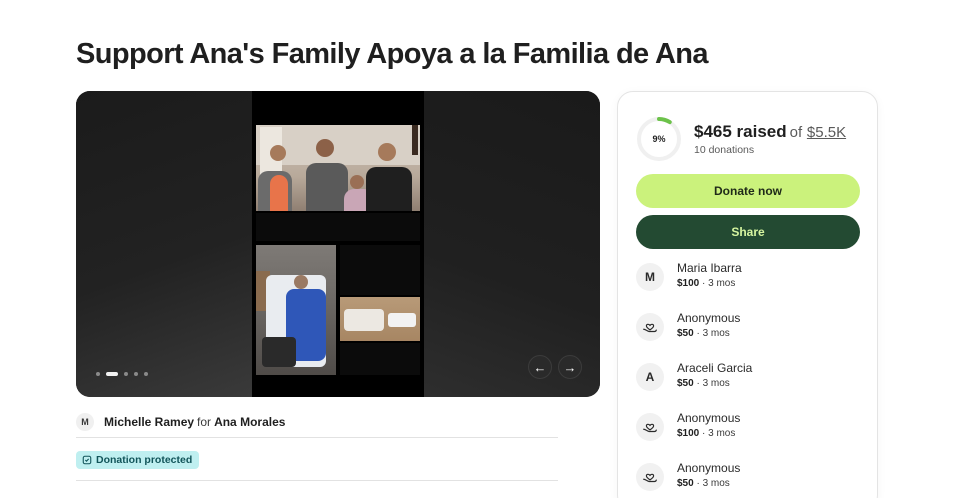 Image resolution: width=960 pixels, height=498 pixels. What do you see at coordinates (751, 432) in the screenshot?
I see `donor-item: Anonymous $100 · 3 mos` at bounding box center [751, 432].